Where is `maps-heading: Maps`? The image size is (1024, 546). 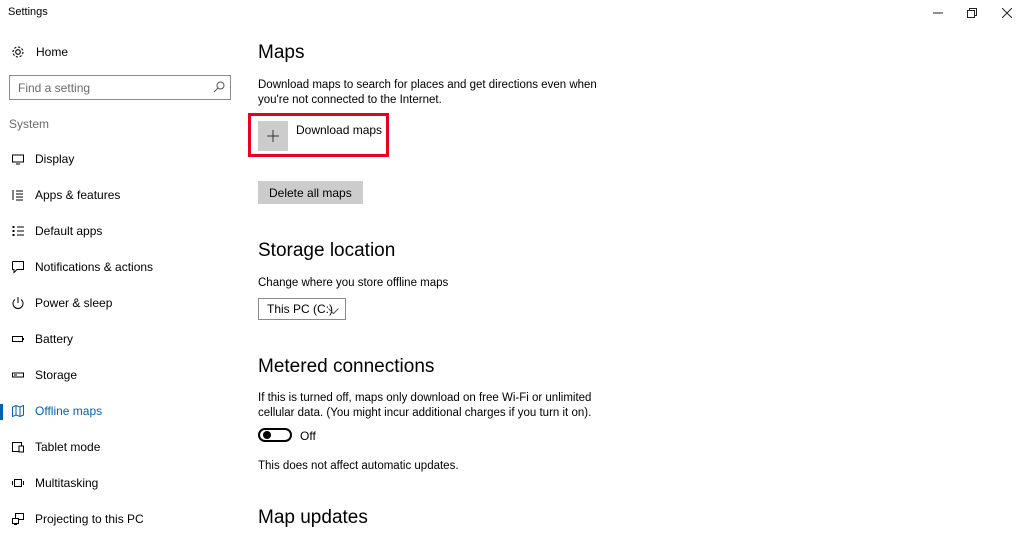 maps-heading: Maps is located at coordinates (281, 52).